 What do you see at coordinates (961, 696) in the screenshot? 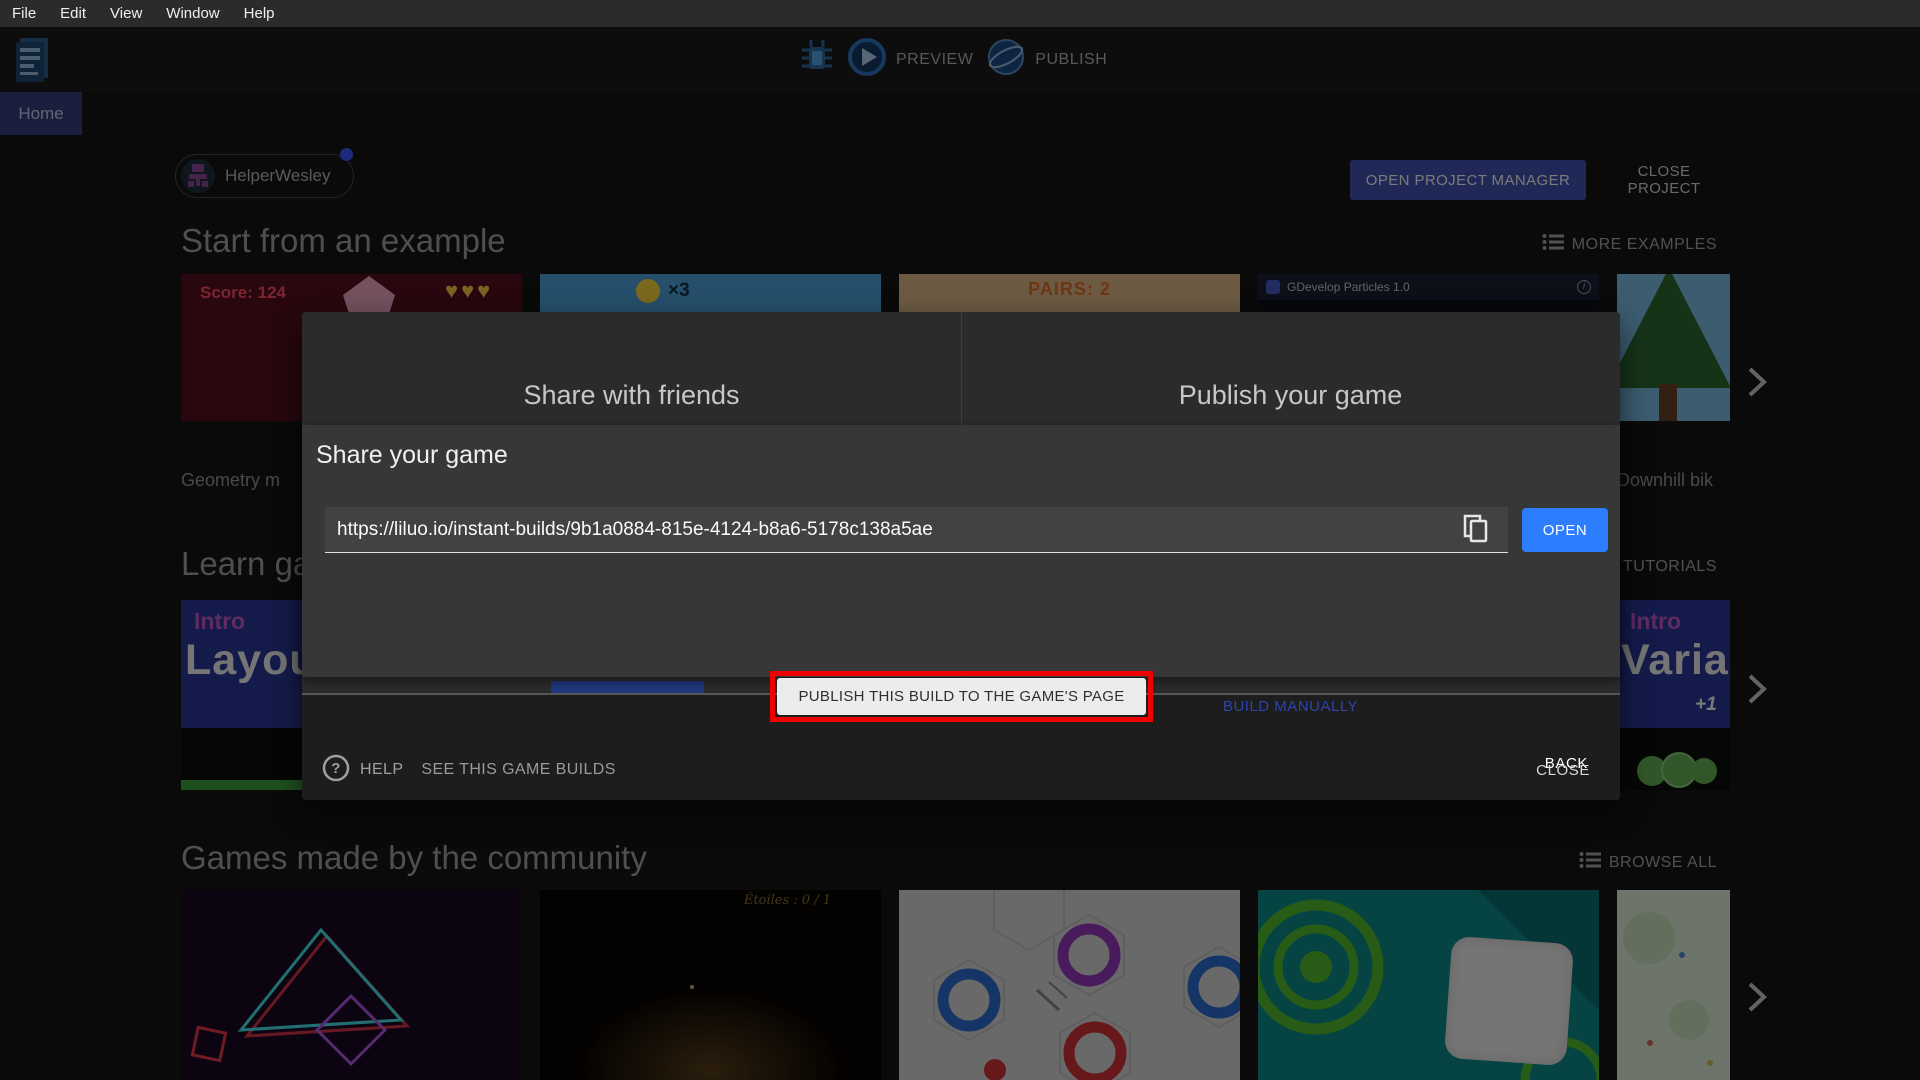
I see `publish-build-button: PUBLISH THIS BUILD TO THE GAME'S PAGE` at bounding box center [961, 696].